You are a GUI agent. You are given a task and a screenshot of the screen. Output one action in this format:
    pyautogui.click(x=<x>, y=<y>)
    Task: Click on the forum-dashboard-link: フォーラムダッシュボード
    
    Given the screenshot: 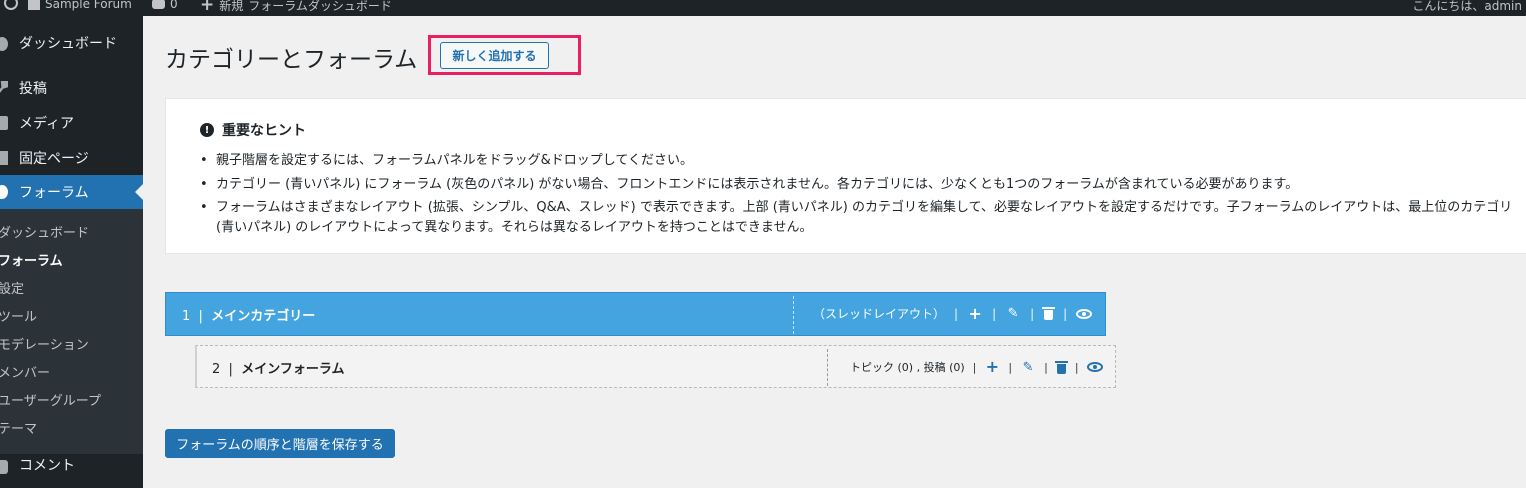 What is the action you would take?
    pyautogui.click(x=320, y=7)
    